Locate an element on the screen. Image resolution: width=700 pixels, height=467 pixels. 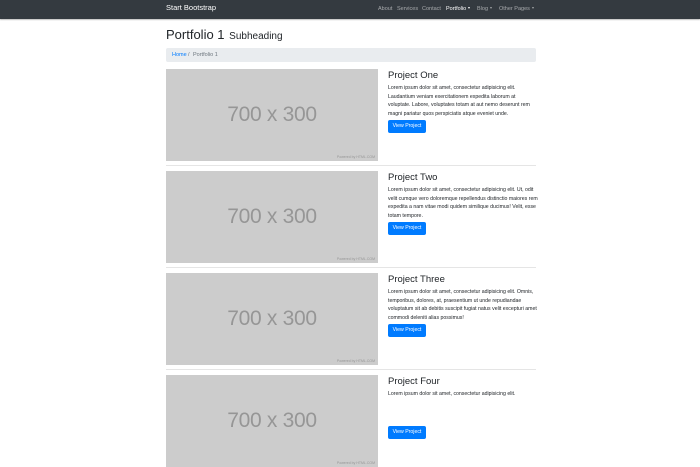
nav-item-label: Services is located at coordinates (408, 9).